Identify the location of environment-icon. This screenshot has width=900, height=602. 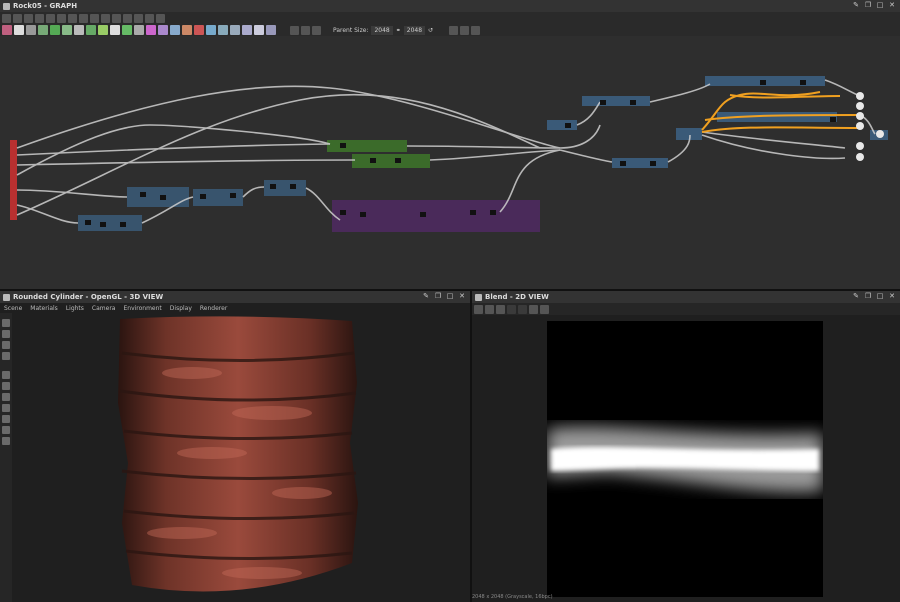
(6, 345).